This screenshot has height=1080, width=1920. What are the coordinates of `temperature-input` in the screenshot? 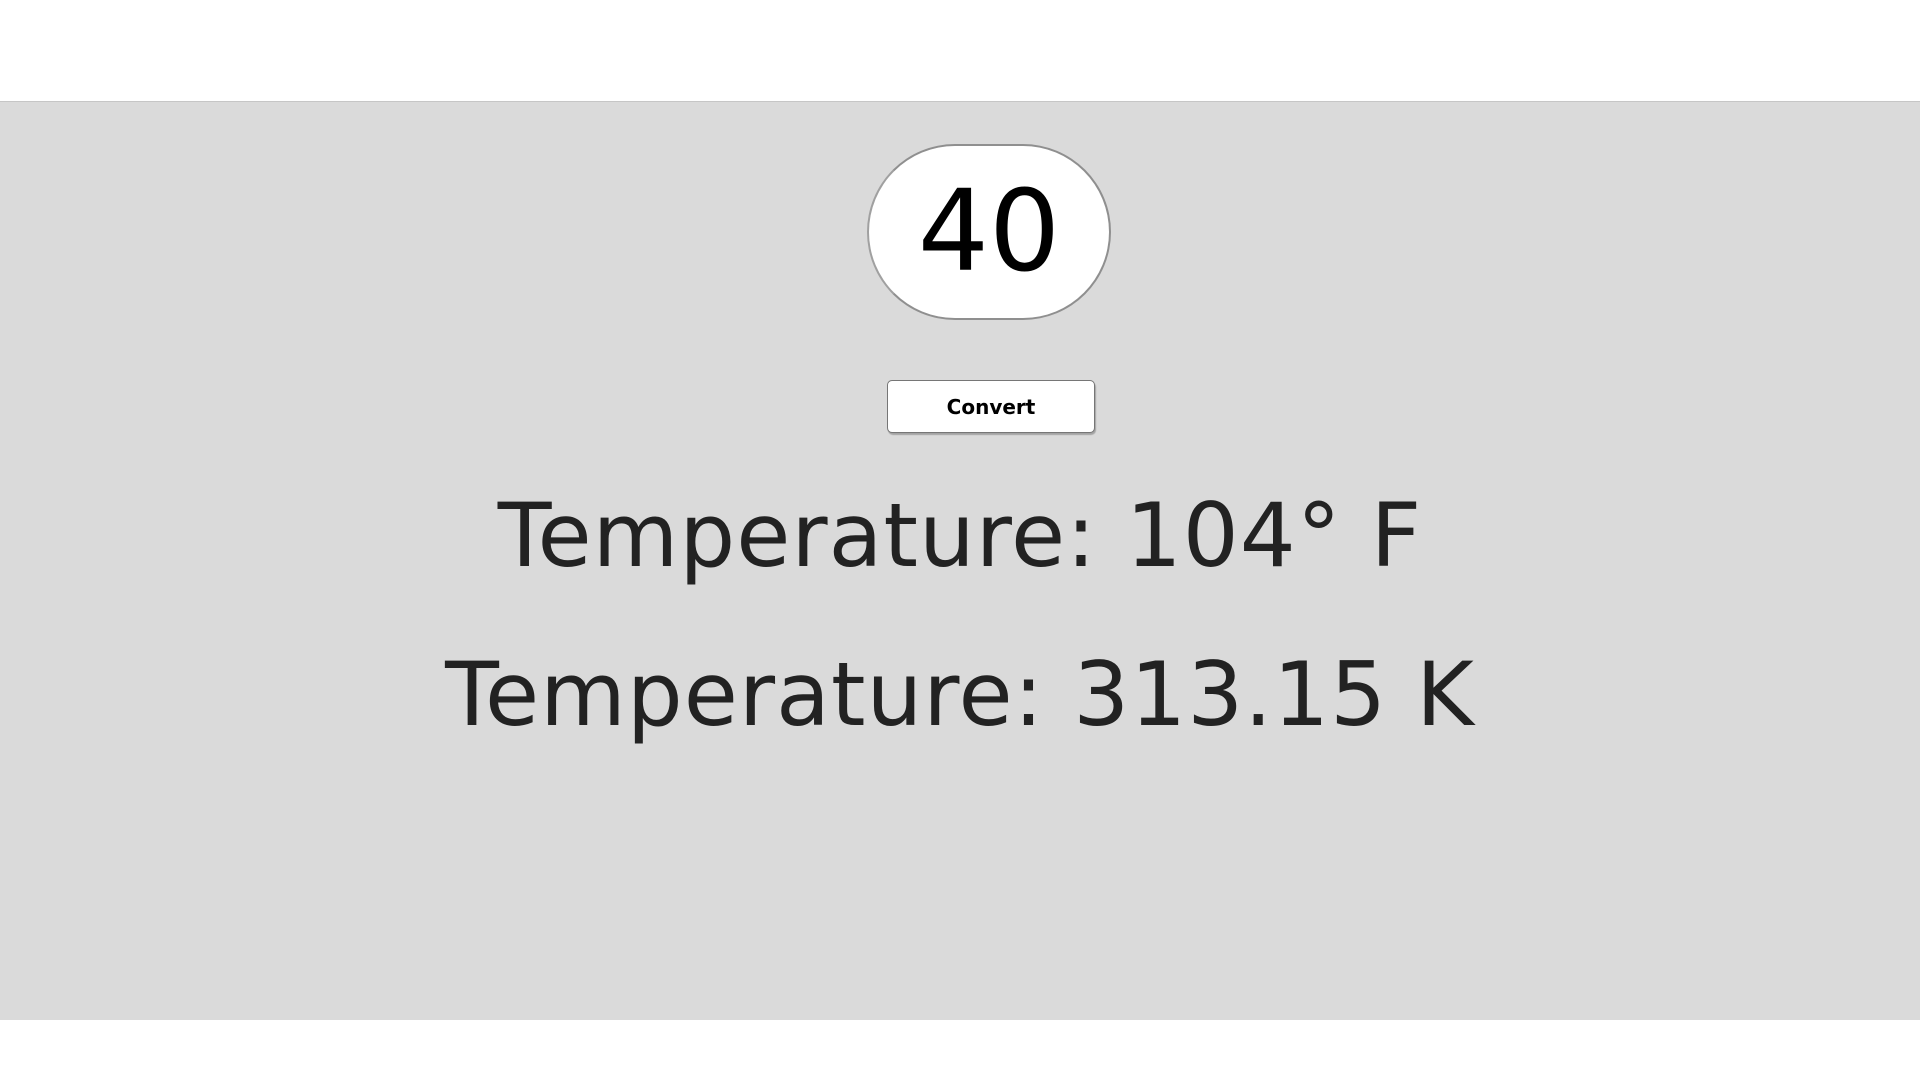 It's located at (989, 232).